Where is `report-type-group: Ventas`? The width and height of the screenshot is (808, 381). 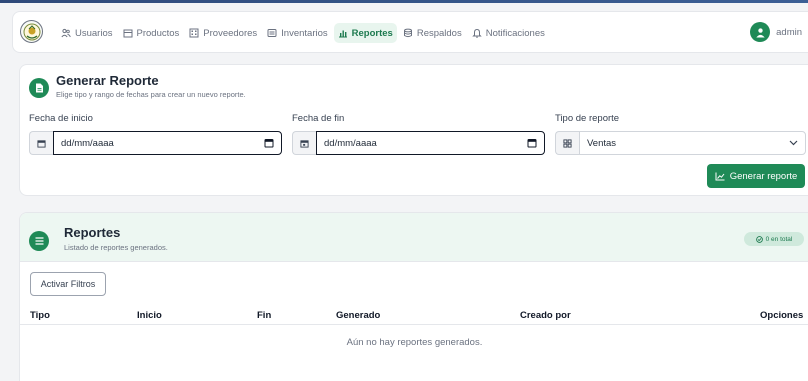 report-type-group: Ventas is located at coordinates (680, 143).